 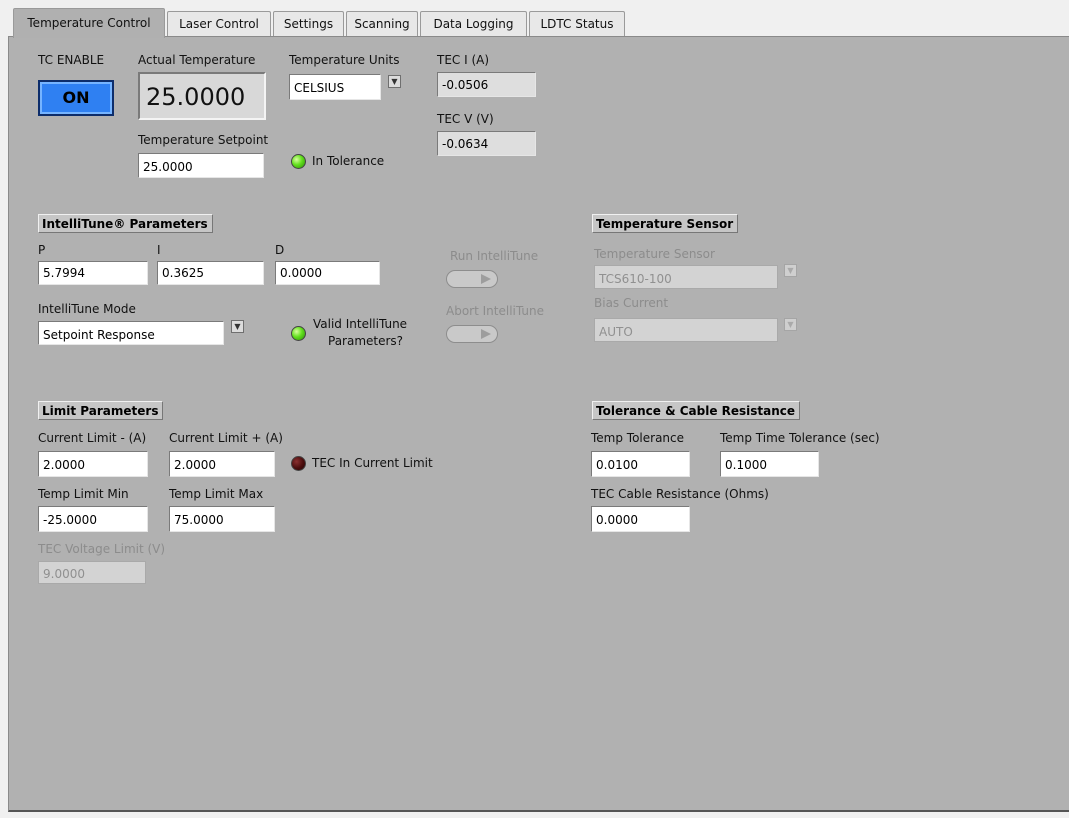 I want to click on d-label: D, so click(x=280, y=250).